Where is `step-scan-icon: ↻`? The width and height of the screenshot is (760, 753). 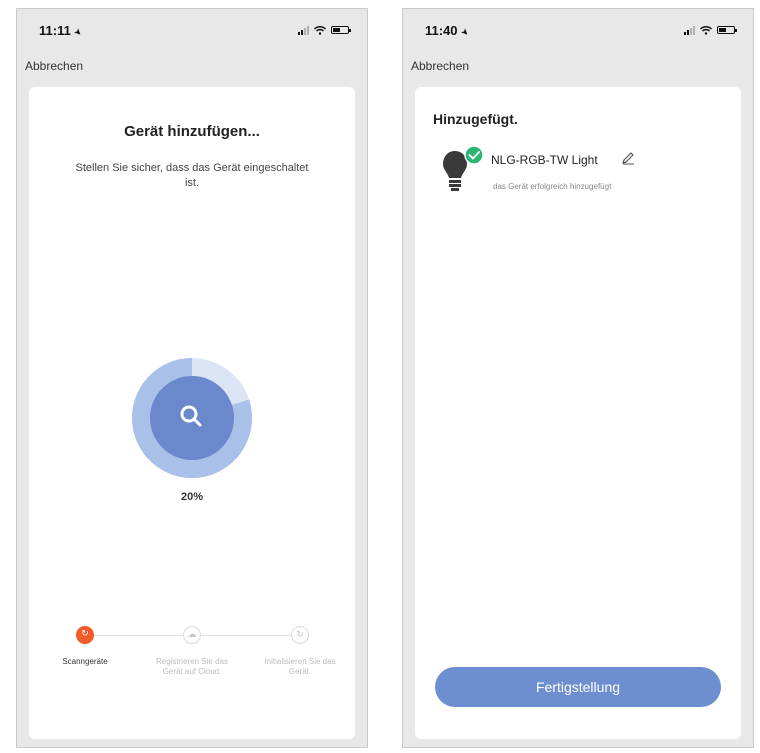 step-scan-icon: ↻ is located at coordinates (85, 635).